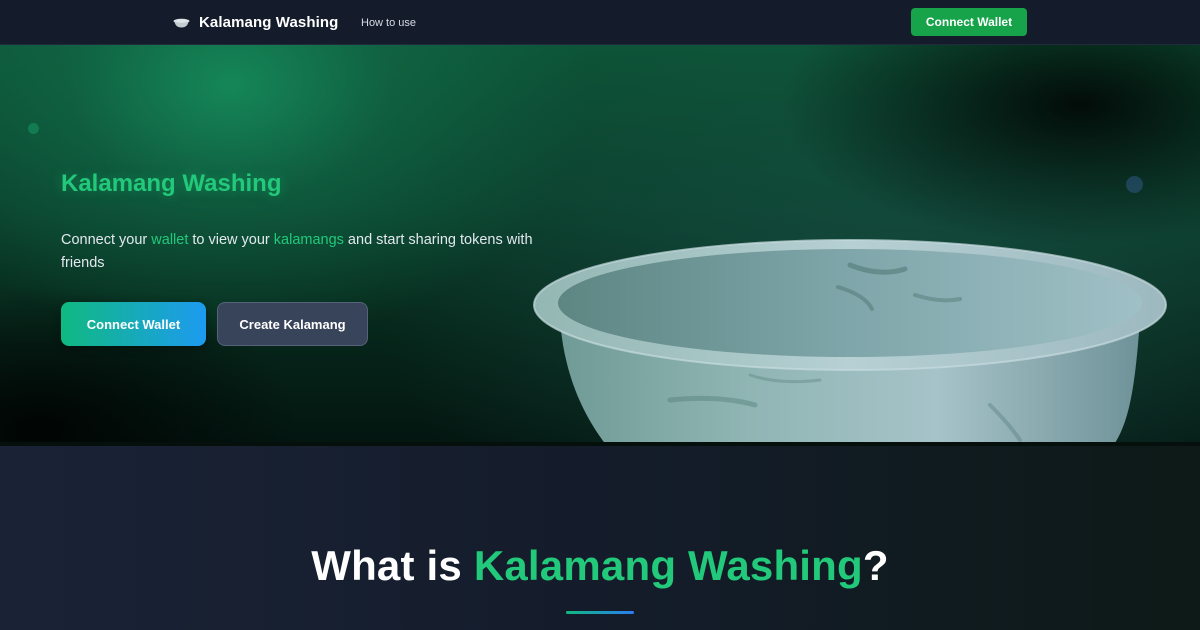 Image resolution: width=1200 pixels, height=630 pixels. Describe the element at coordinates (392, 565) in the screenshot. I see `about-title-prefix: What is` at that location.